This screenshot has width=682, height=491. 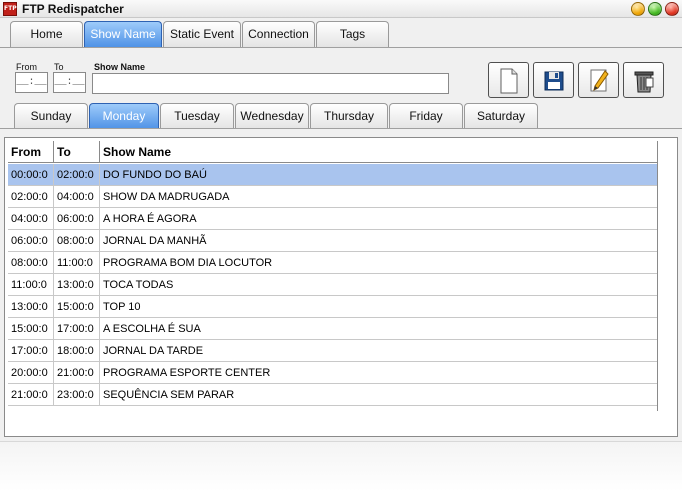 I want to click on tab-wednesday: Wednesday, so click(x=272, y=116).